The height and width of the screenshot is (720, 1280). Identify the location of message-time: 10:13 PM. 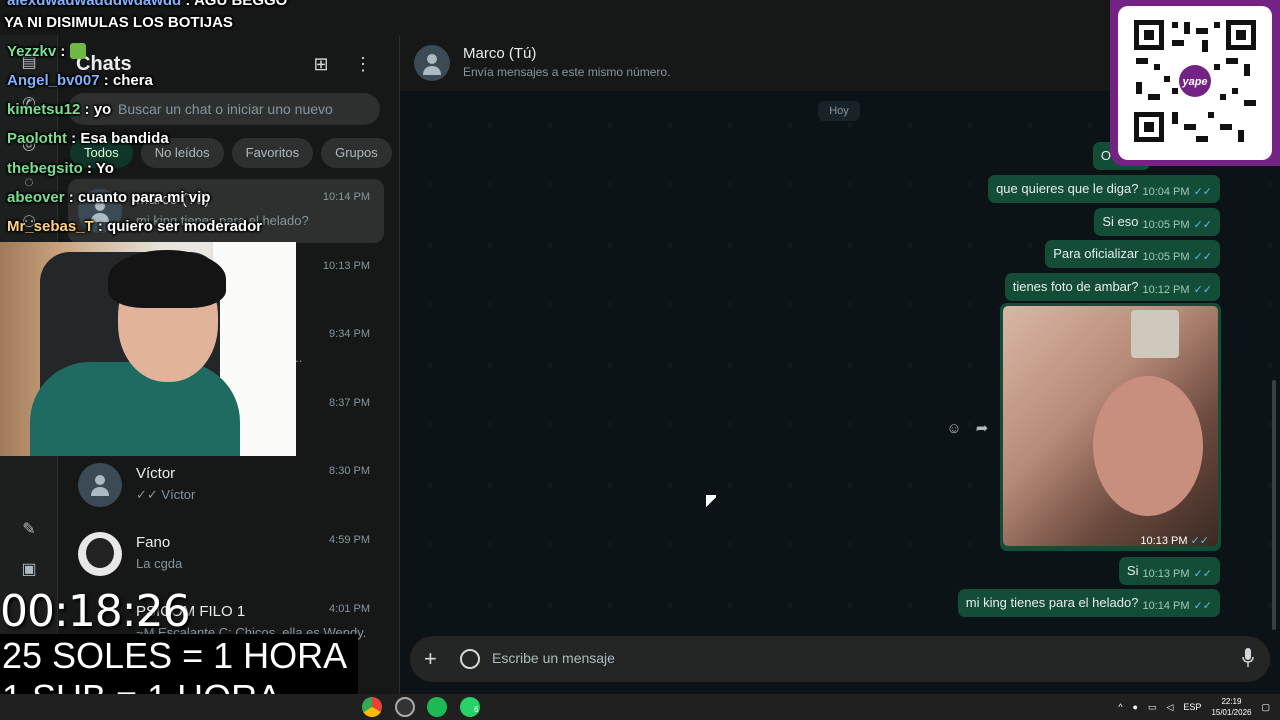
(1166, 574).